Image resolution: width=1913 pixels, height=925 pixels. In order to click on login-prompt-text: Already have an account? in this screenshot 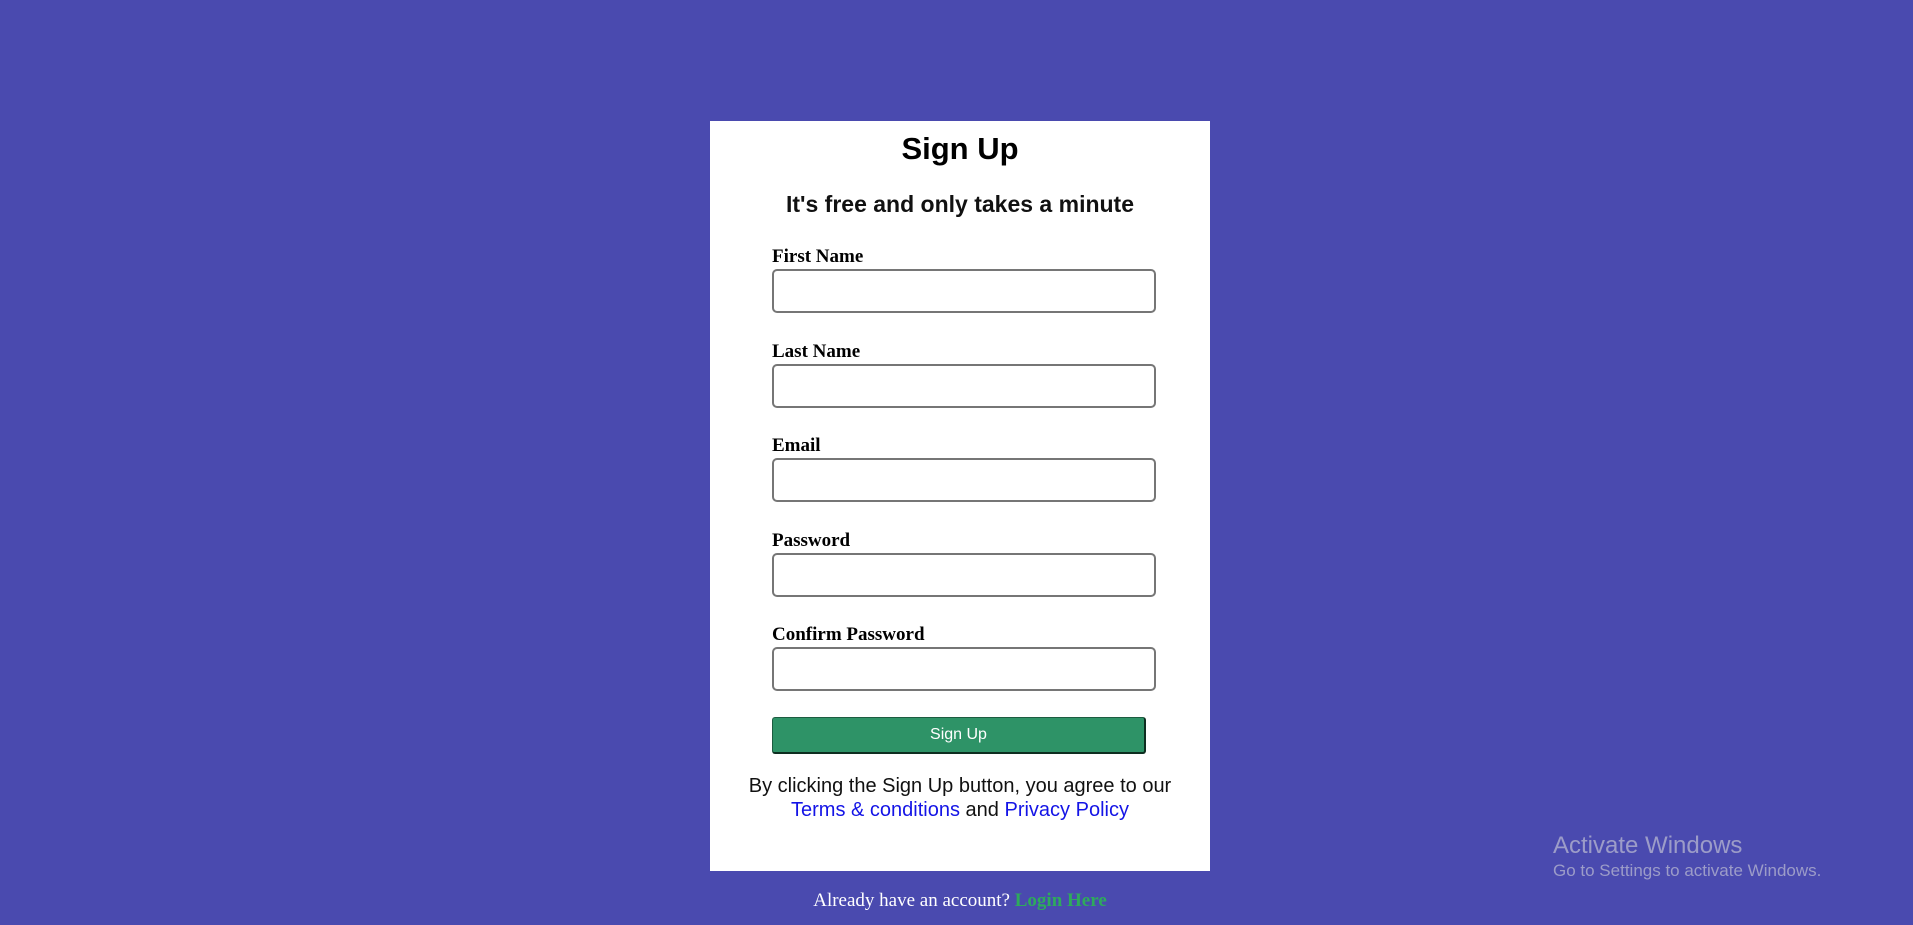, I will do `click(911, 900)`.